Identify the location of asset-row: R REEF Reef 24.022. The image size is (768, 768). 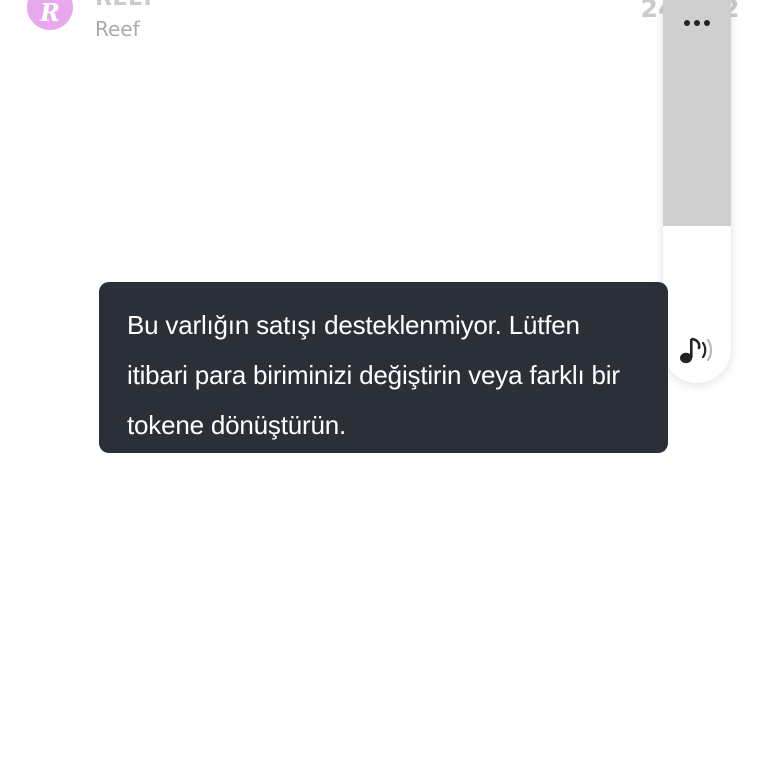
(384, 30).